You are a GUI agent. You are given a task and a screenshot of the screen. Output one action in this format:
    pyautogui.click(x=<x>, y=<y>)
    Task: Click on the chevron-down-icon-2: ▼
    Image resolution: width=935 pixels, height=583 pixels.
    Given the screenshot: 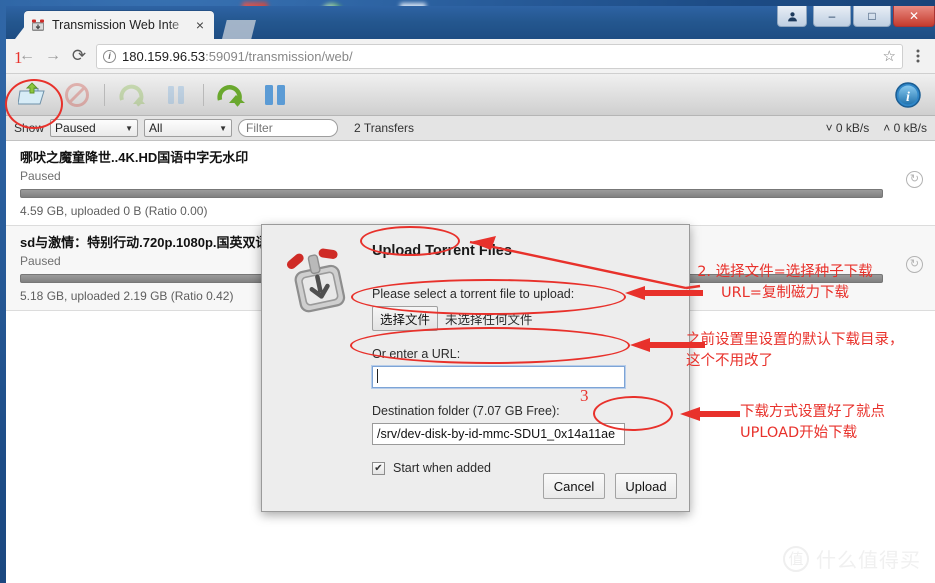 What is the action you would take?
    pyautogui.click(x=223, y=128)
    